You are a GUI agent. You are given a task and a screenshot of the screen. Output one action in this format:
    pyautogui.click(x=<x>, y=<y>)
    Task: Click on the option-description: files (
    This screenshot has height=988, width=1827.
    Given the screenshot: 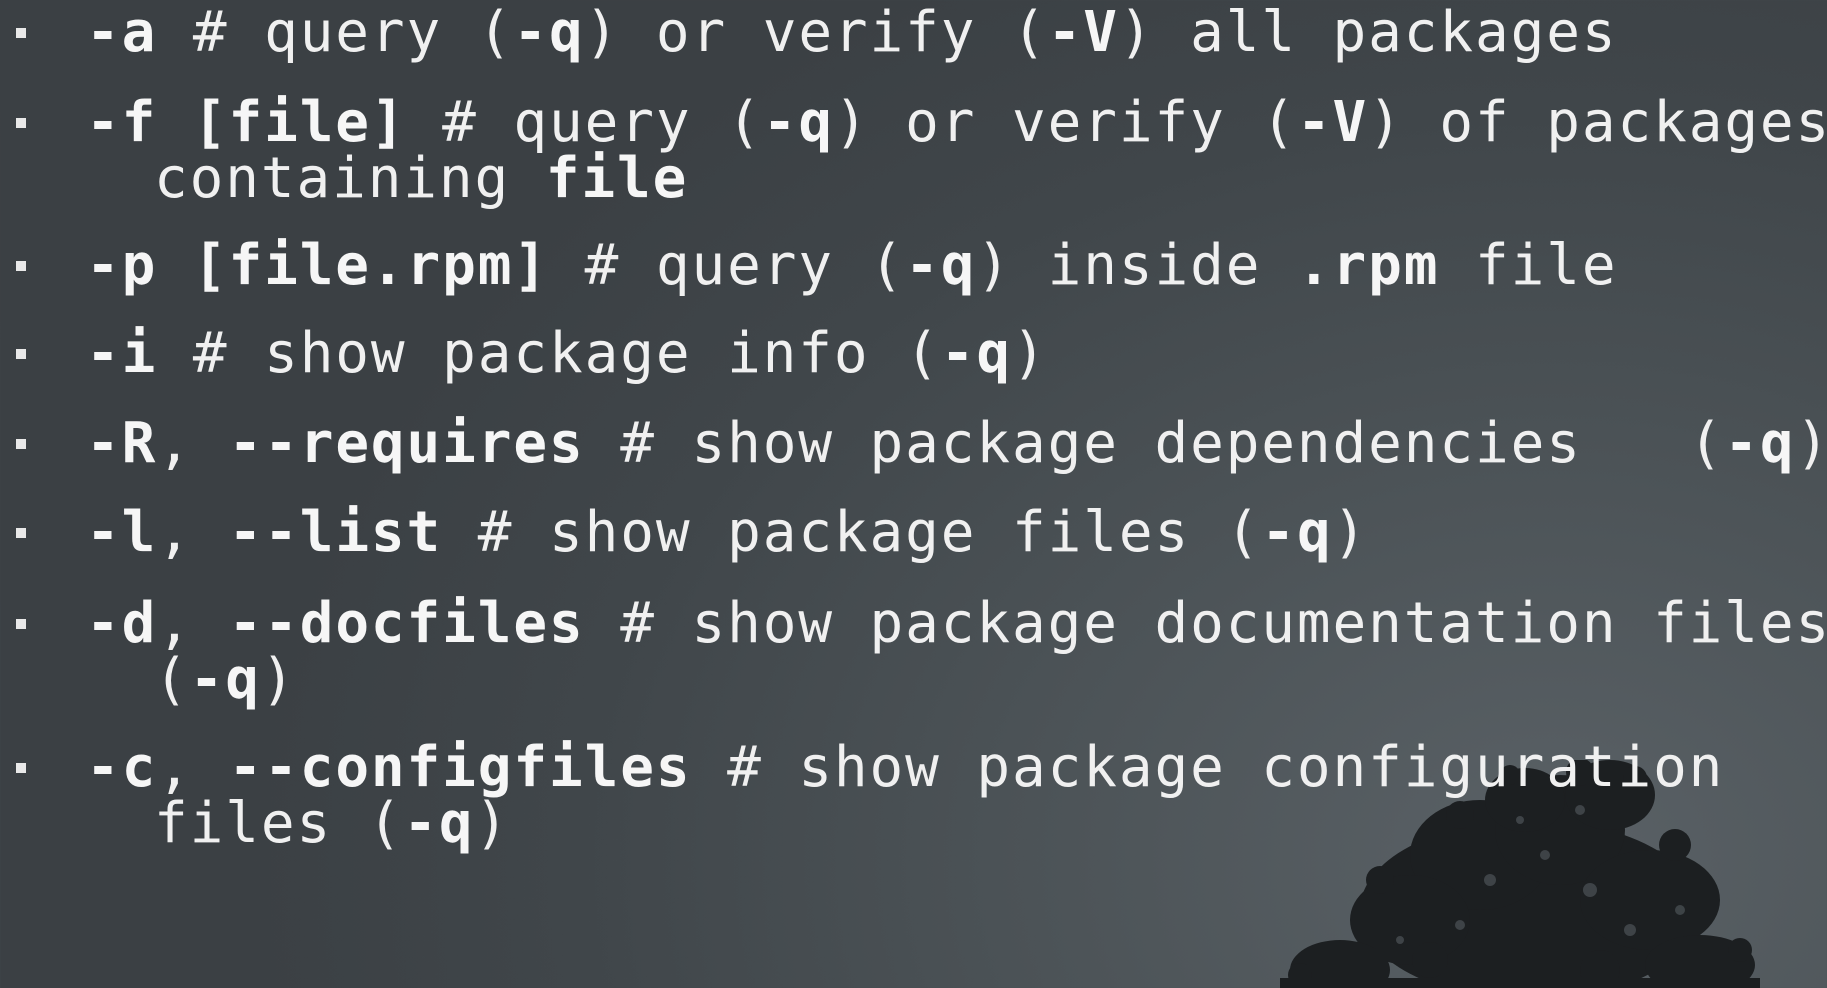 What is the action you would take?
    pyautogui.click(x=279, y=823)
    